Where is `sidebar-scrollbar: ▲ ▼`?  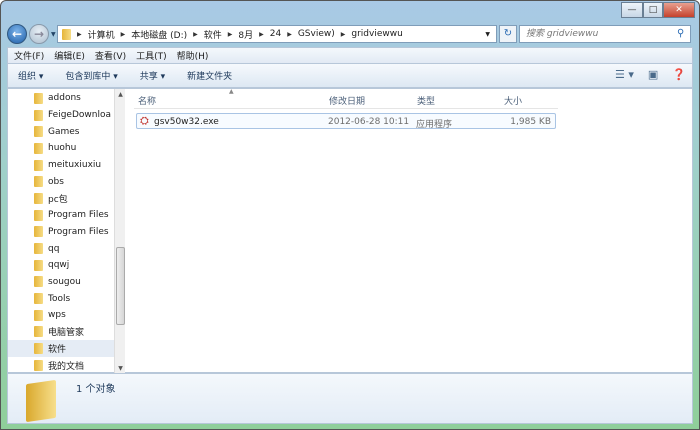
sidebar-scrollbar: ▲ ▼ is located at coordinates (119, 231).